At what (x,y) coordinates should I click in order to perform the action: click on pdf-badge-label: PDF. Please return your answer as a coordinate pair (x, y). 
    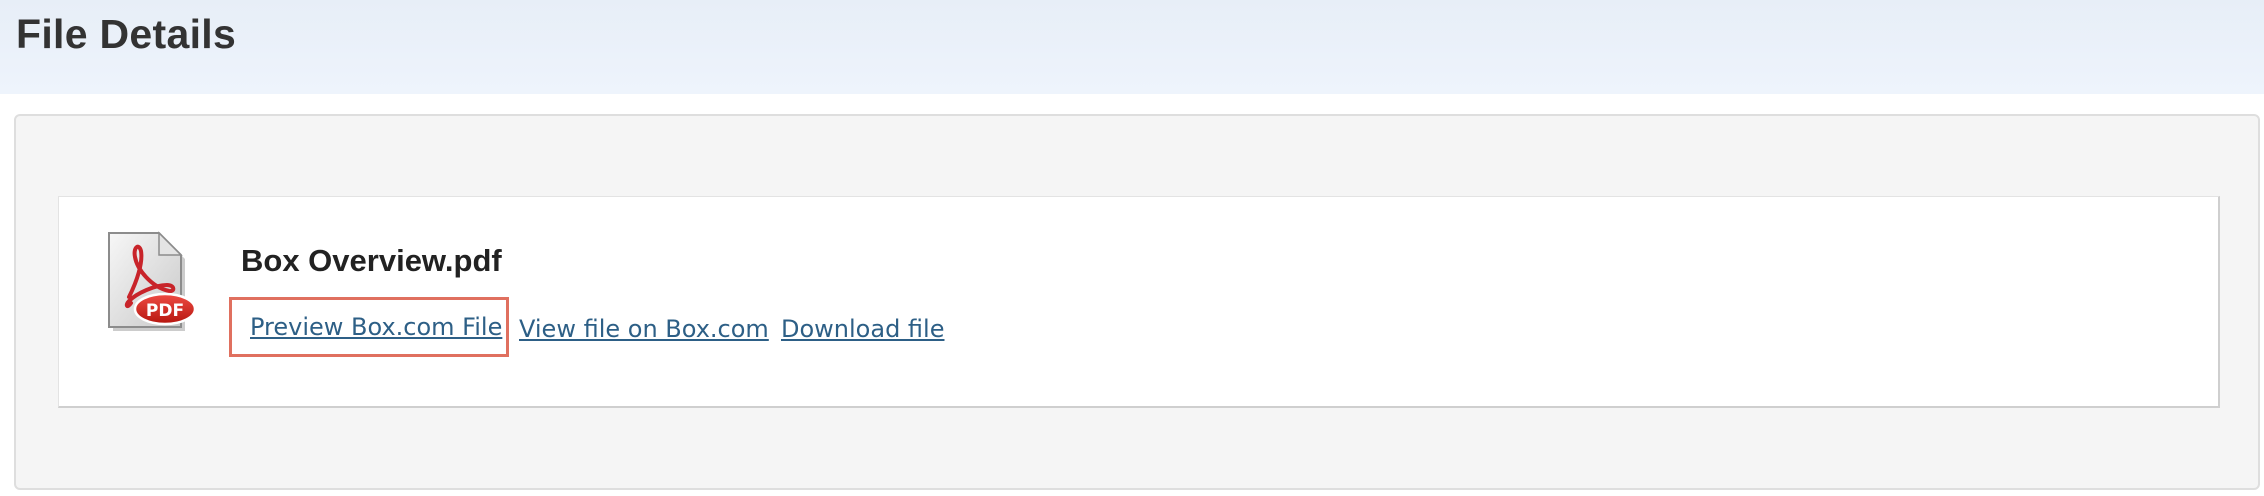
    Looking at the image, I should click on (165, 311).